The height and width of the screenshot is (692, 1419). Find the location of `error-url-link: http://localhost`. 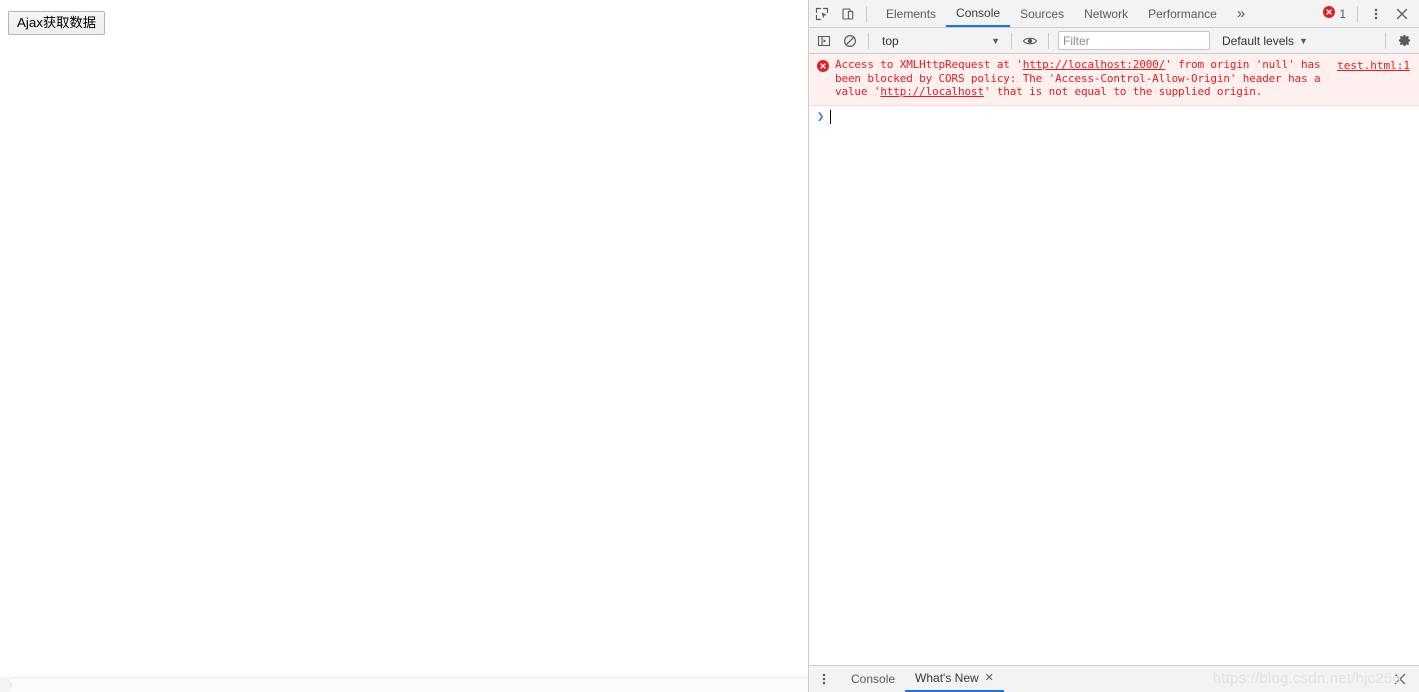

error-url-link: http://localhost is located at coordinates (932, 91).